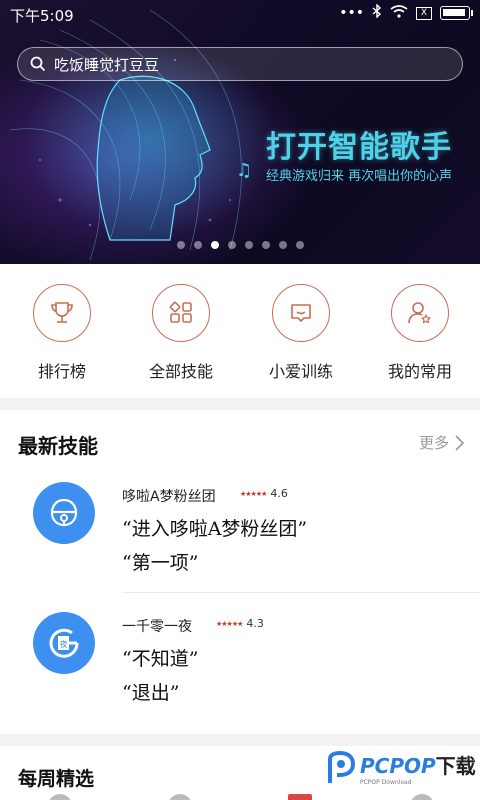 The image size is (480, 800). What do you see at coordinates (62, 333) in the screenshot?
I see `quick-item-ranking: 排行榜` at bounding box center [62, 333].